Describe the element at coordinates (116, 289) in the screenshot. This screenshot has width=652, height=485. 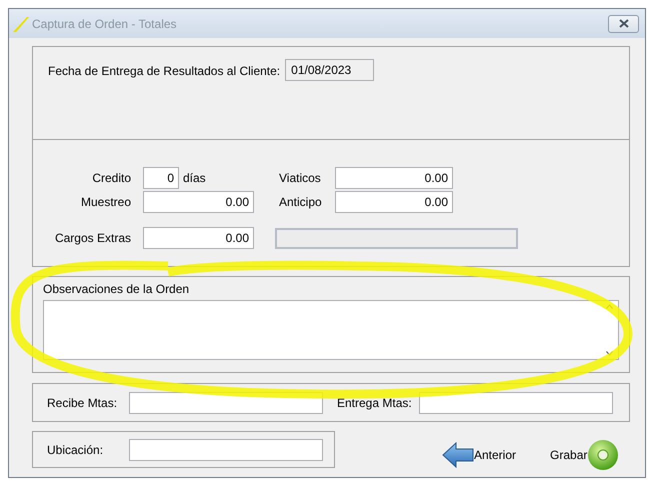
I see `observations-label: Observaciones de la Orden` at that location.